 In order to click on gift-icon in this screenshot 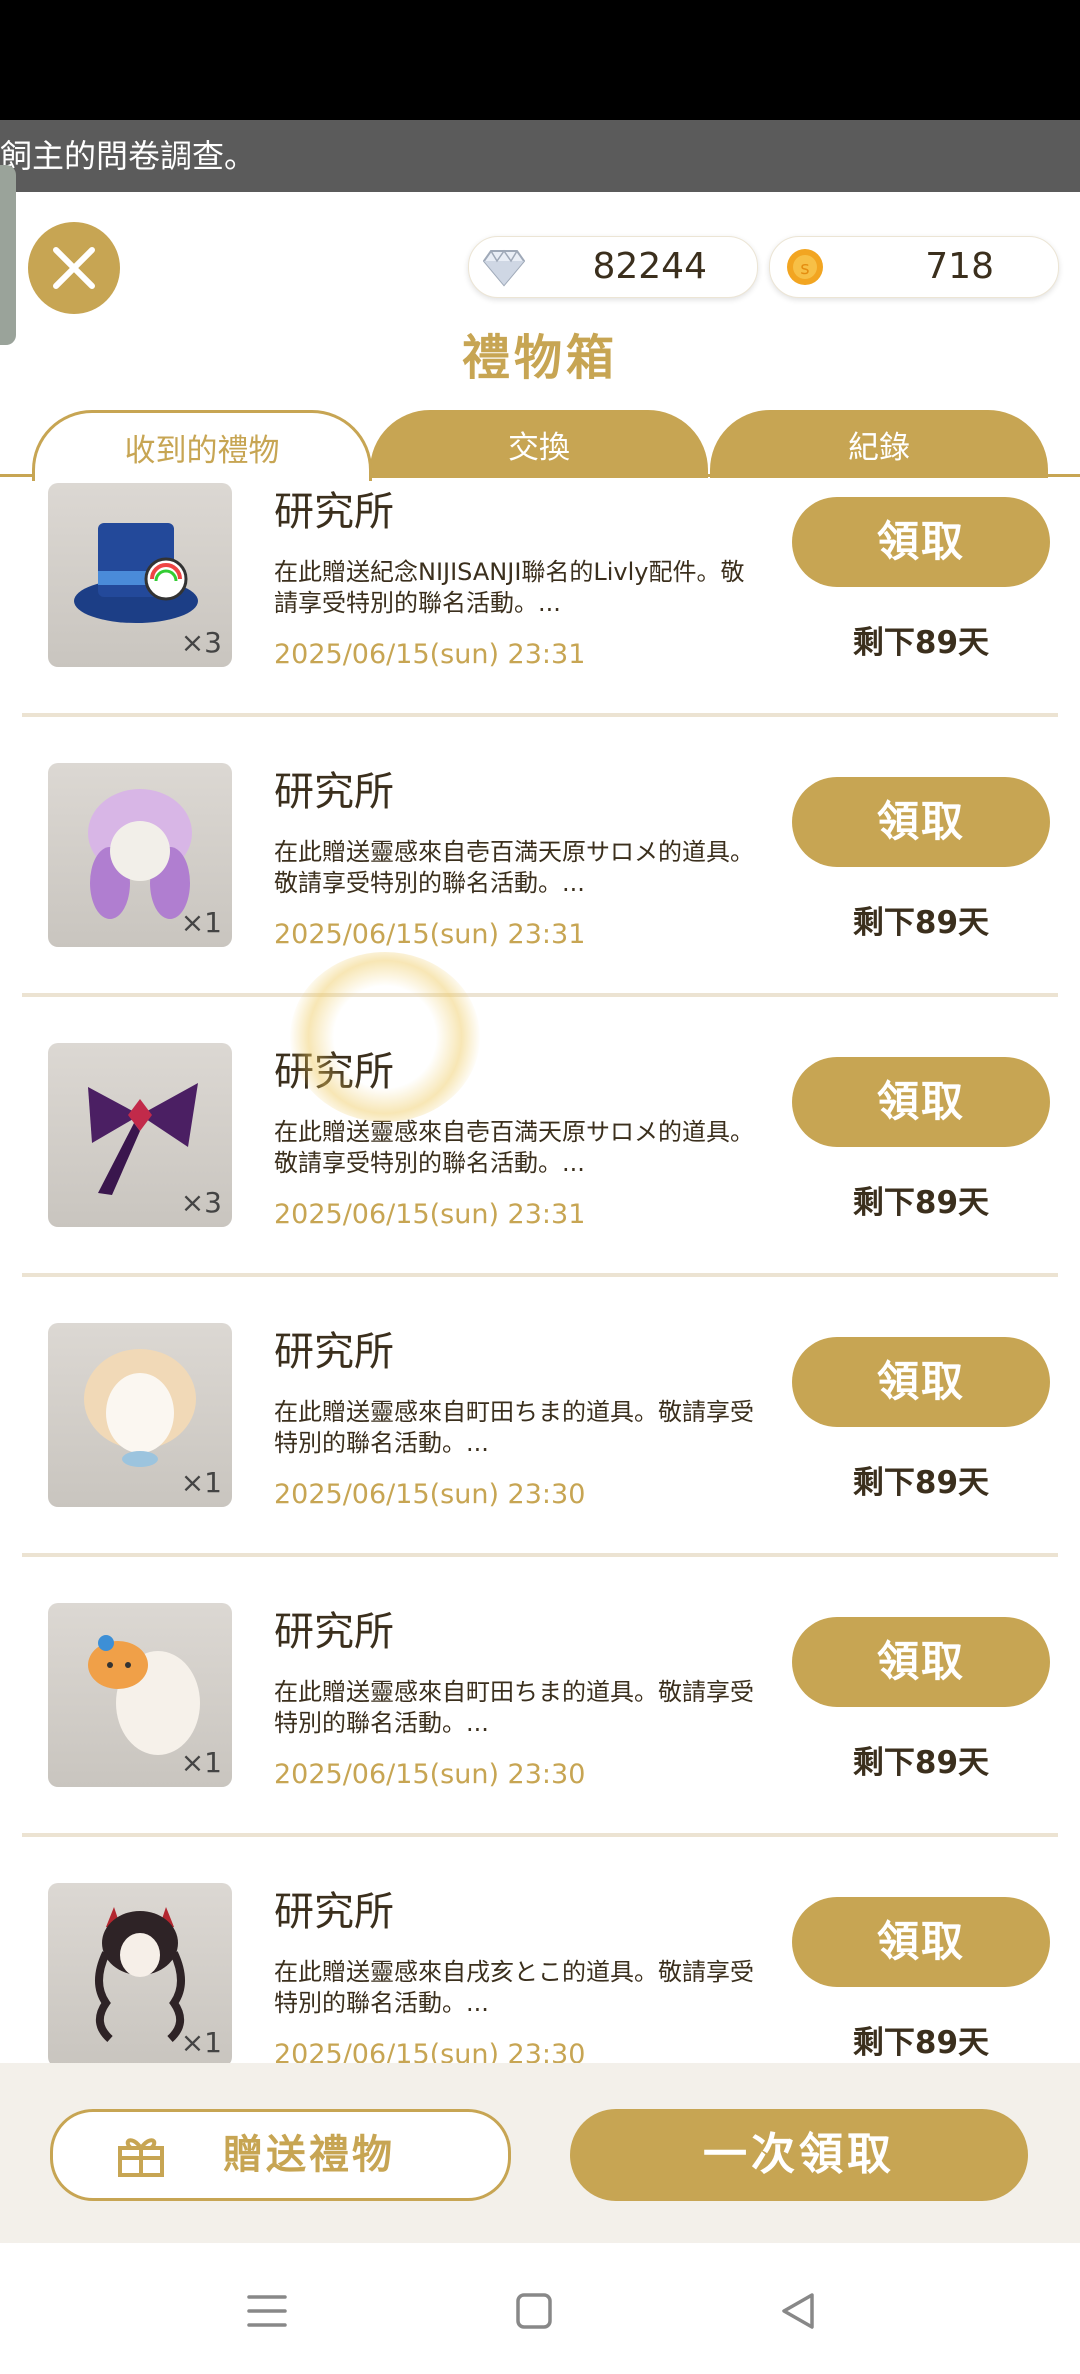, I will do `click(141, 2157)`.